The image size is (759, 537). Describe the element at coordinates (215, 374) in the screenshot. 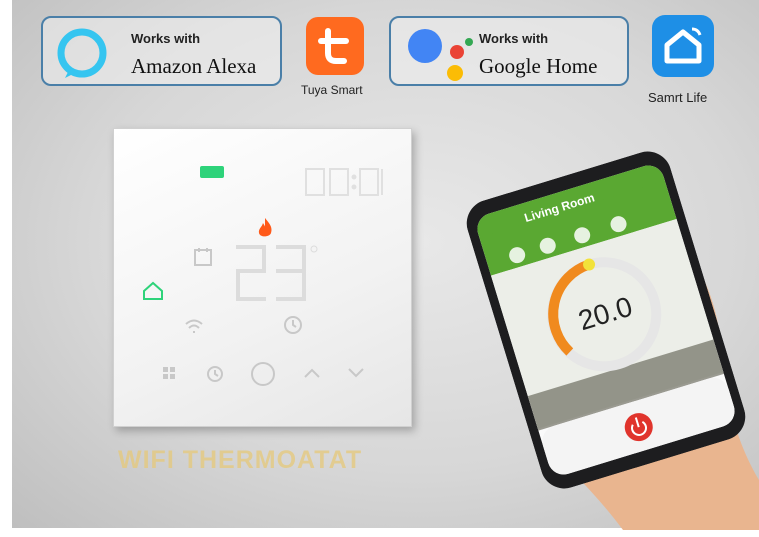

I see `clock-button-icon` at that location.